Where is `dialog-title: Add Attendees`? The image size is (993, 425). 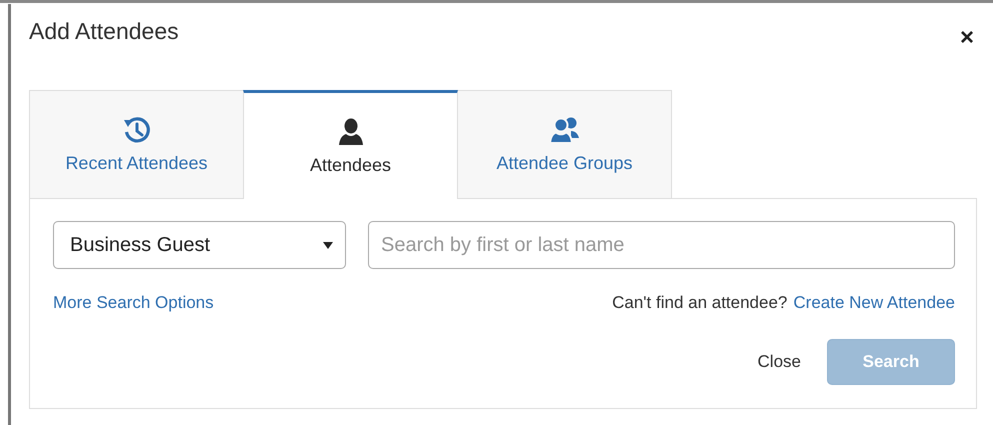 dialog-title: Add Attendees is located at coordinates (104, 31).